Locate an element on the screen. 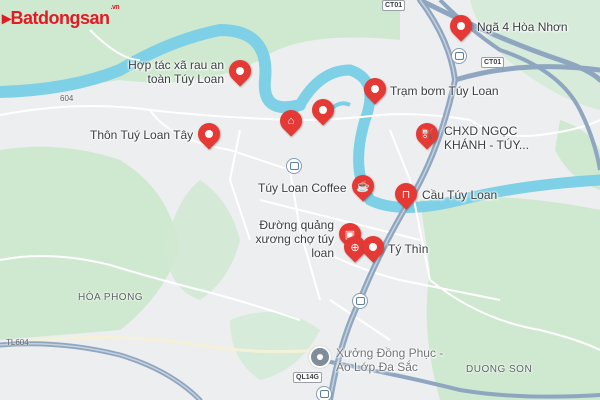 This screenshot has height=400, width=600. pin-nga4-hoa-nhon is located at coordinates (461, 26).